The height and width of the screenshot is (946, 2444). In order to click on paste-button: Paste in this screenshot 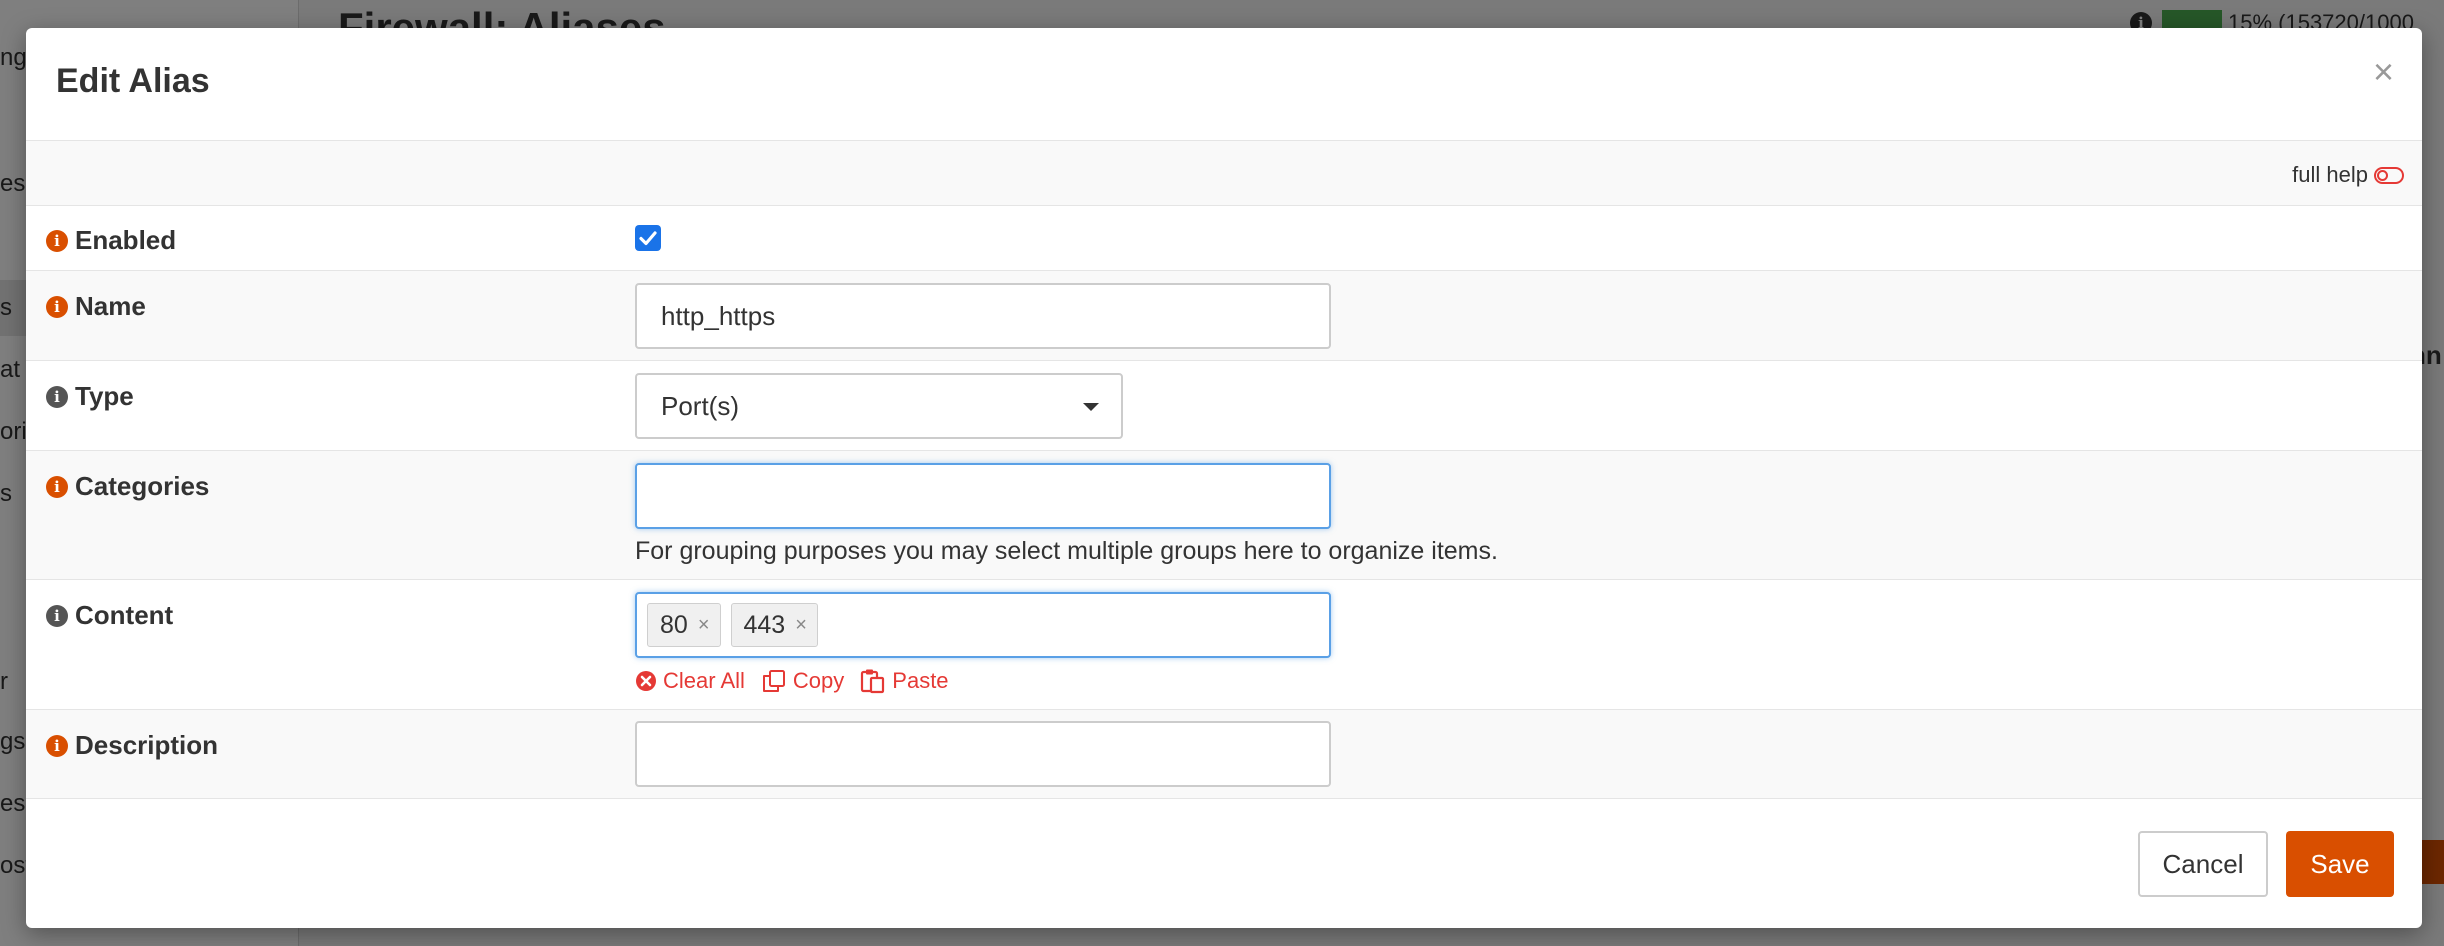, I will do `click(904, 681)`.